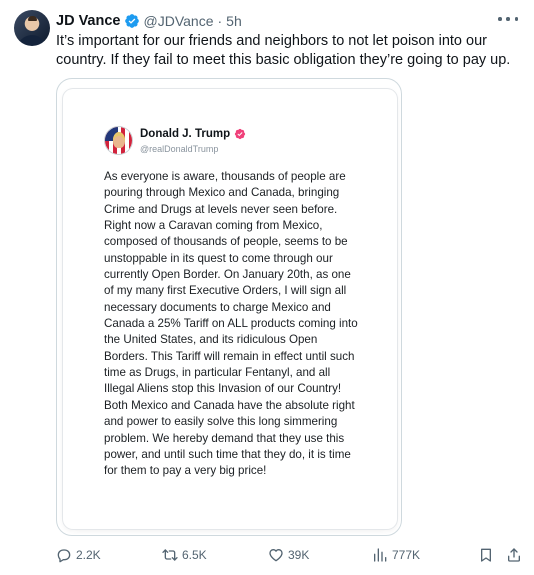 The height and width of the screenshot is (575, 534). Describe the element at coordinates (32, 28) in the screenshot. I see `avatar` at that location.